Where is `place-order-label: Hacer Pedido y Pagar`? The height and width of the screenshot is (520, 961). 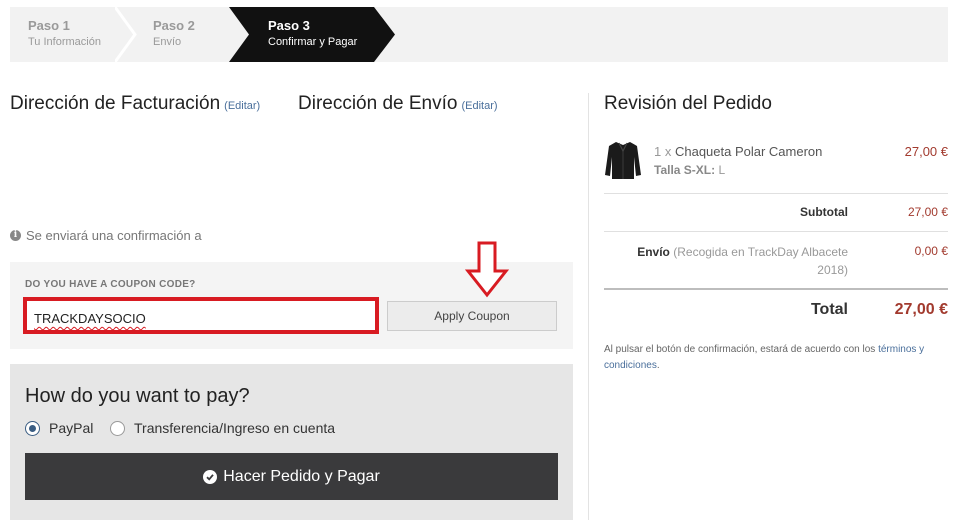 place-order-label: Hacer Pedido y Pagar is located at coordinates (301, 476).